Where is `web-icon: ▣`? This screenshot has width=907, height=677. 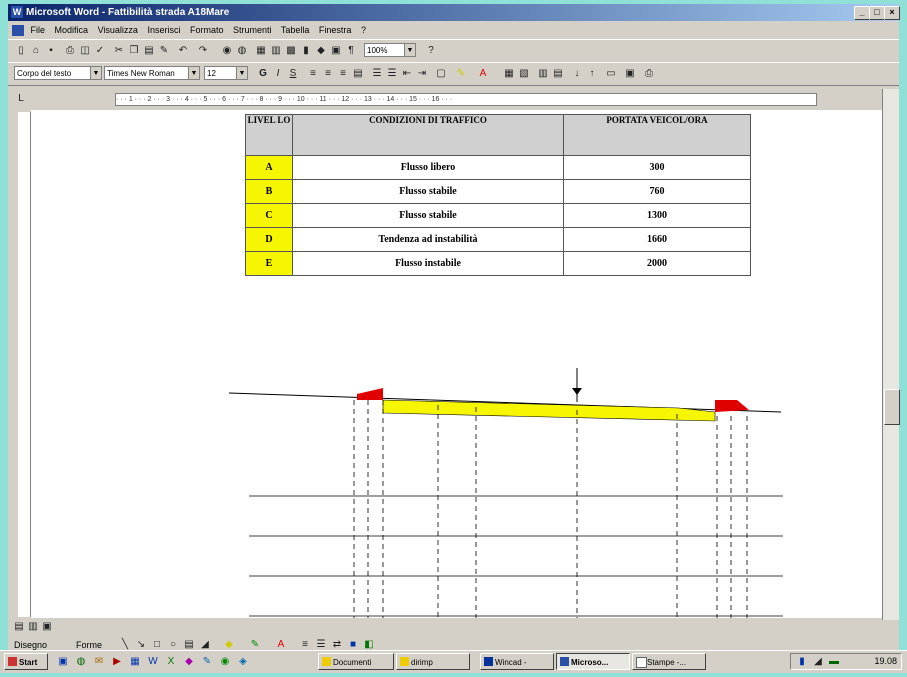
web-icon: ▣ is located at coordinates (630, 73).